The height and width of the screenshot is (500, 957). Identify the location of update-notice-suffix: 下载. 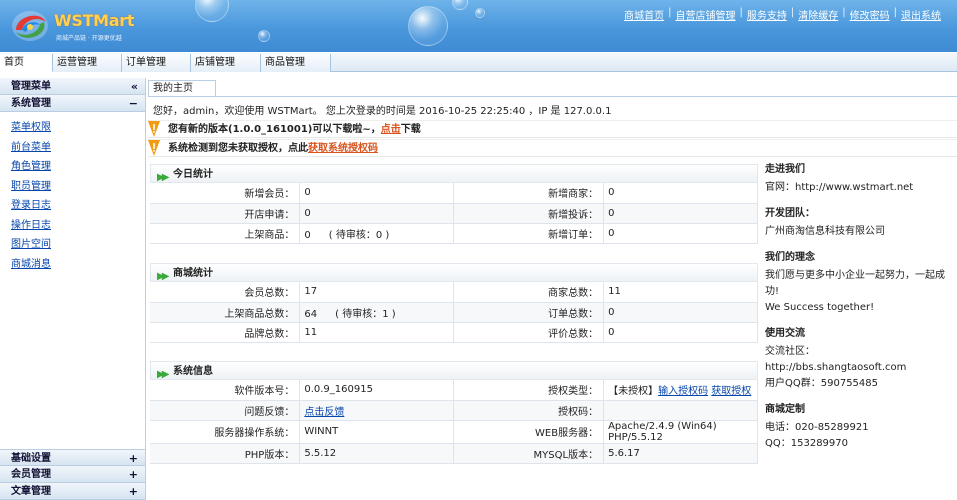
(410, 129).